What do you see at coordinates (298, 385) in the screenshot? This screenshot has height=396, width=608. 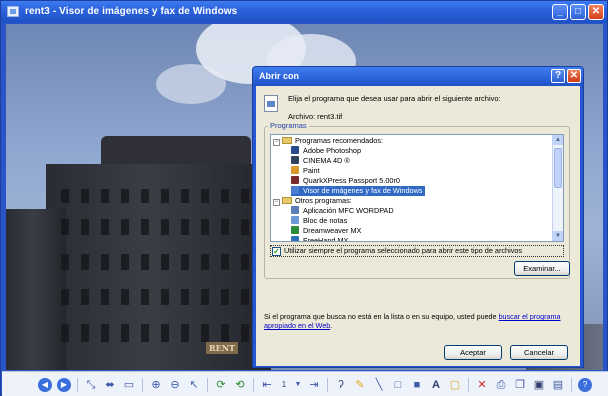 I see `chevron-down-icon: ▼` at bounding box center [298, 385].